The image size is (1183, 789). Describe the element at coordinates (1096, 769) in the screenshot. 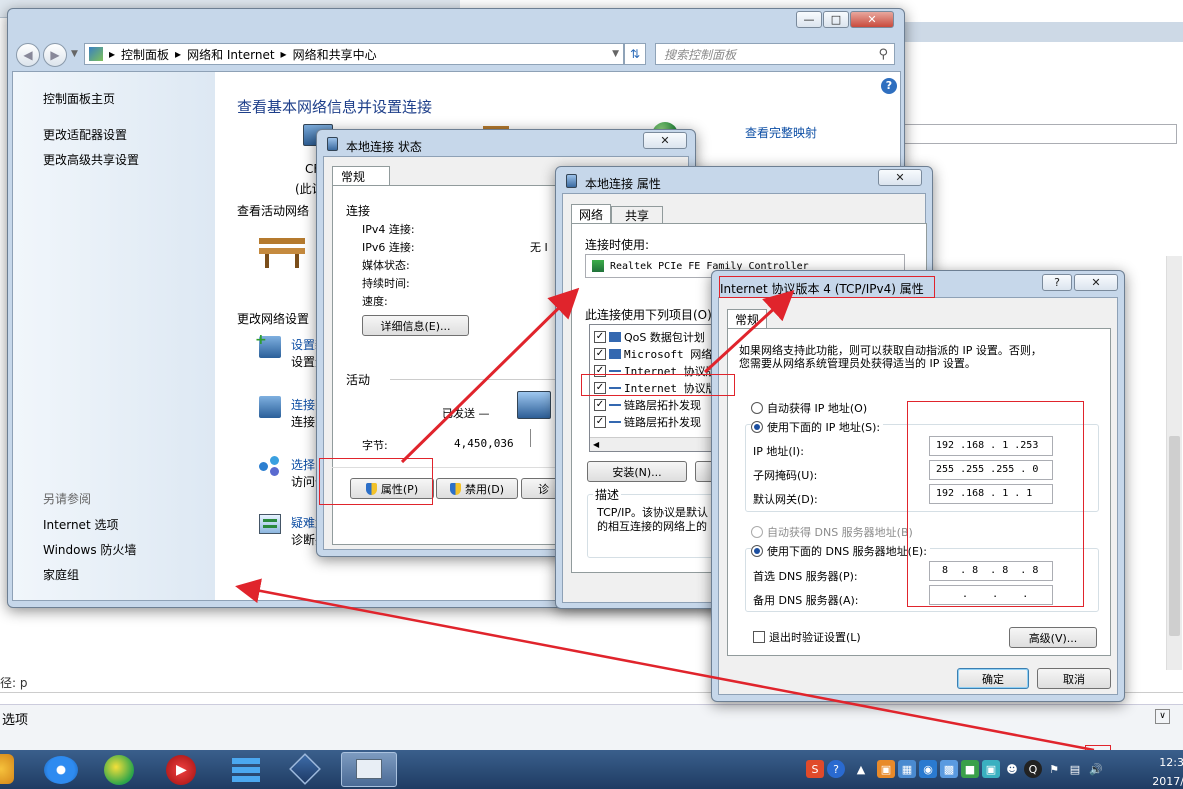

I see `volume-icon: 🔊` at that location.